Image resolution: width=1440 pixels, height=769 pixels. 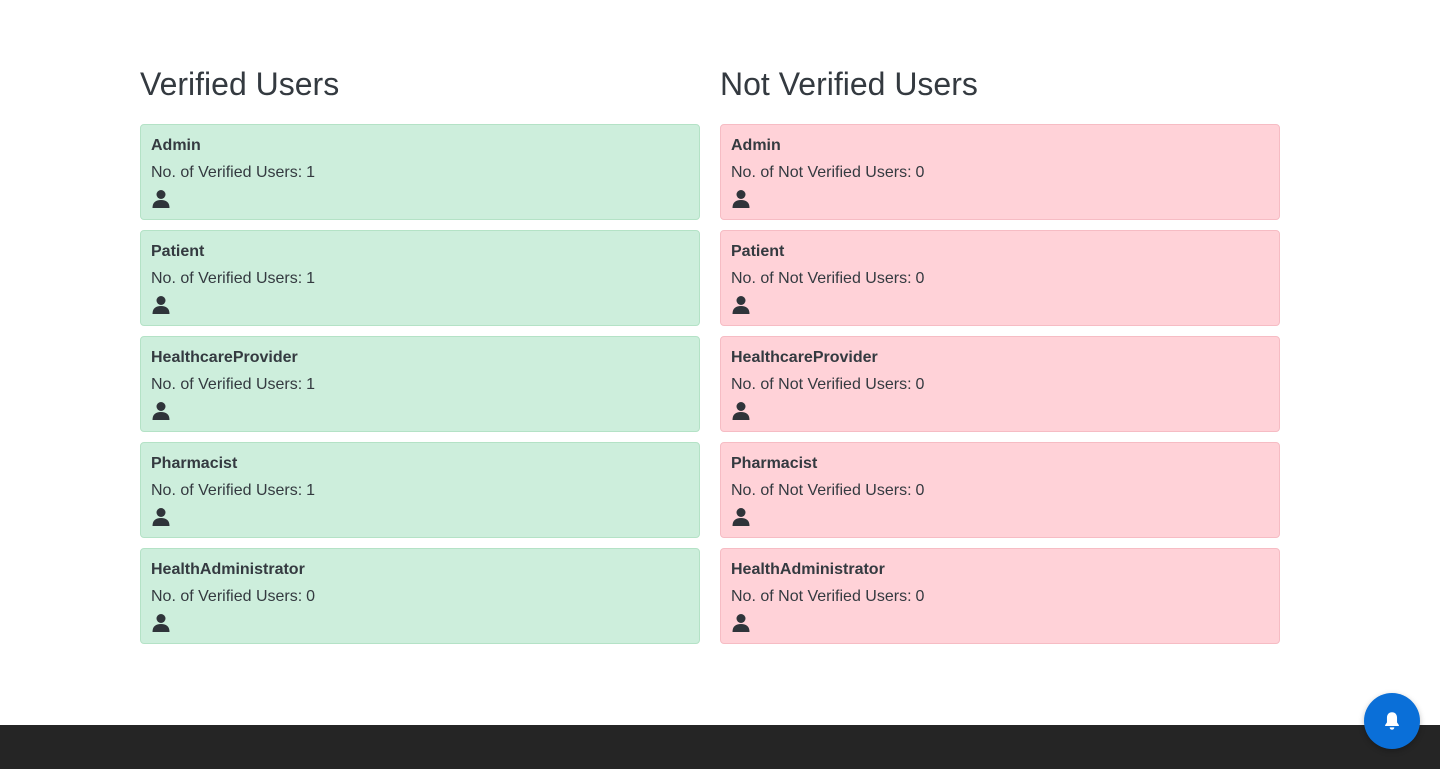 I want to click on bell-icon, so click(x=1392, y=721).